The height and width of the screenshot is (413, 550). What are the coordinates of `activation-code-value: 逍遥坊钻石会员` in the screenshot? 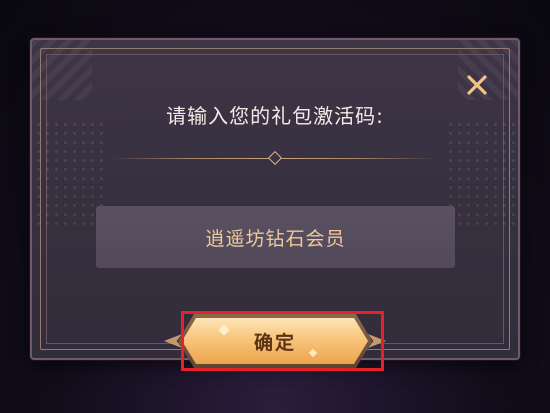 It's located at (275, 238).